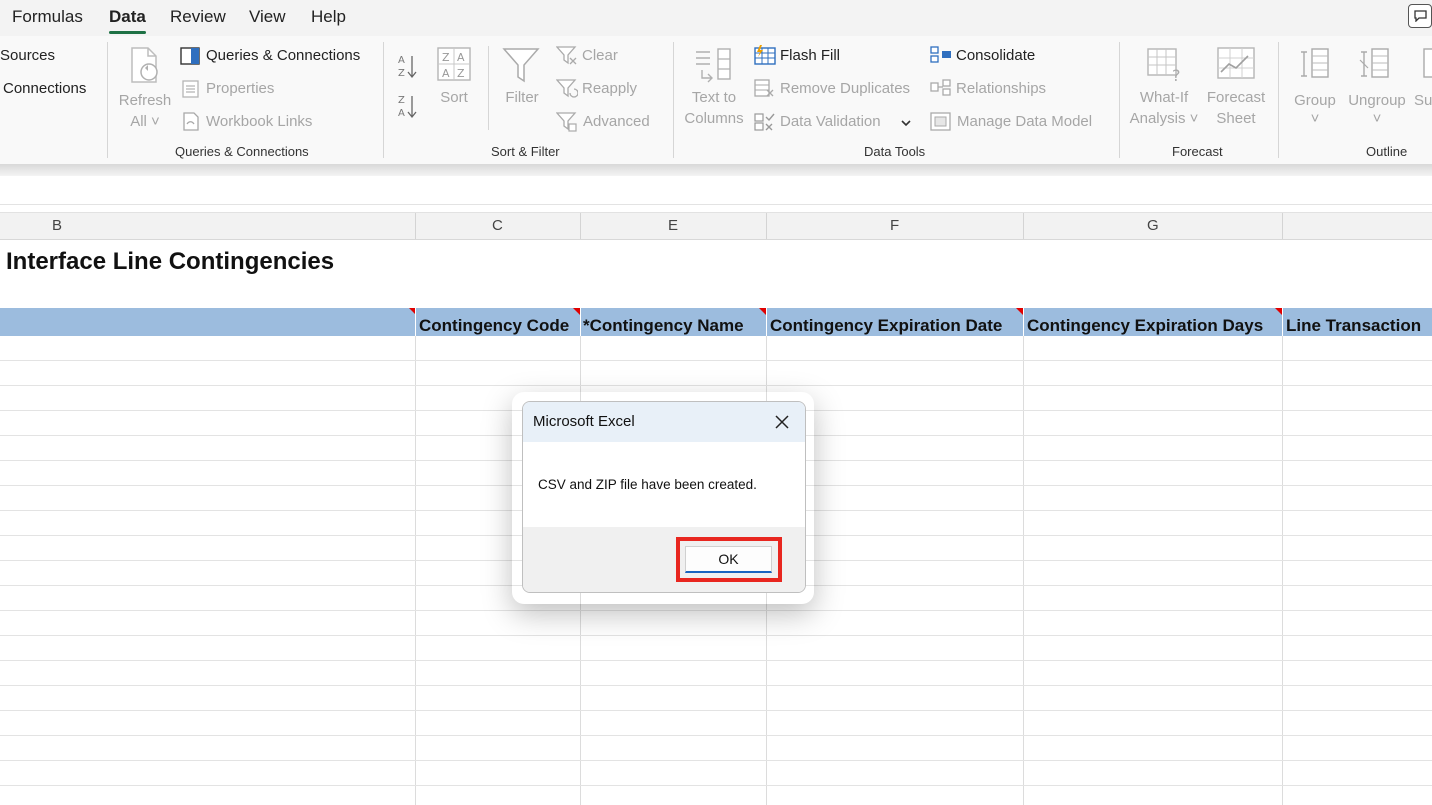 The width and height of the screenshot is (1432, 805). Describe the element at coordinates (1387, 151) in the screenshot. I see `outline-group-label: Outline` at that location.